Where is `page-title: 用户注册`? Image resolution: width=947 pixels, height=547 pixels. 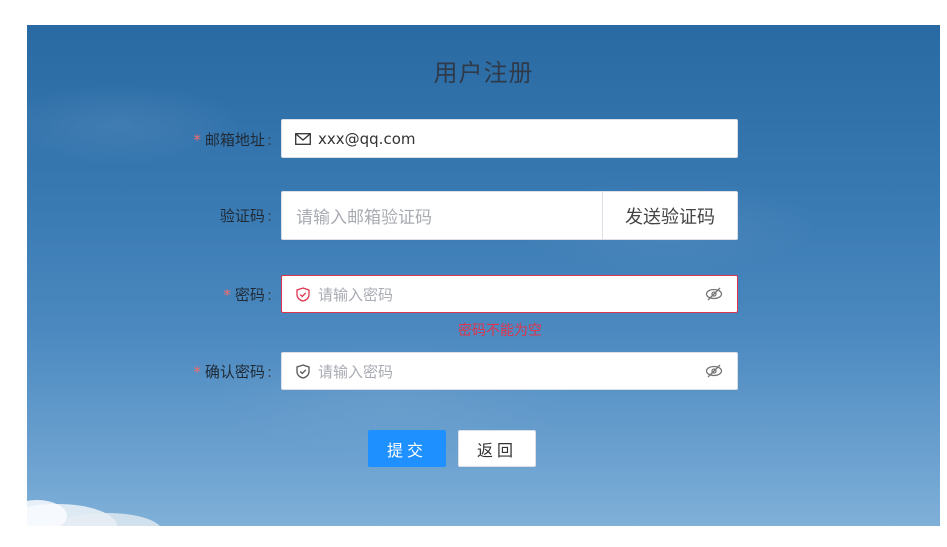
page-title: 用户注册 is located at coordinates (483, 73).